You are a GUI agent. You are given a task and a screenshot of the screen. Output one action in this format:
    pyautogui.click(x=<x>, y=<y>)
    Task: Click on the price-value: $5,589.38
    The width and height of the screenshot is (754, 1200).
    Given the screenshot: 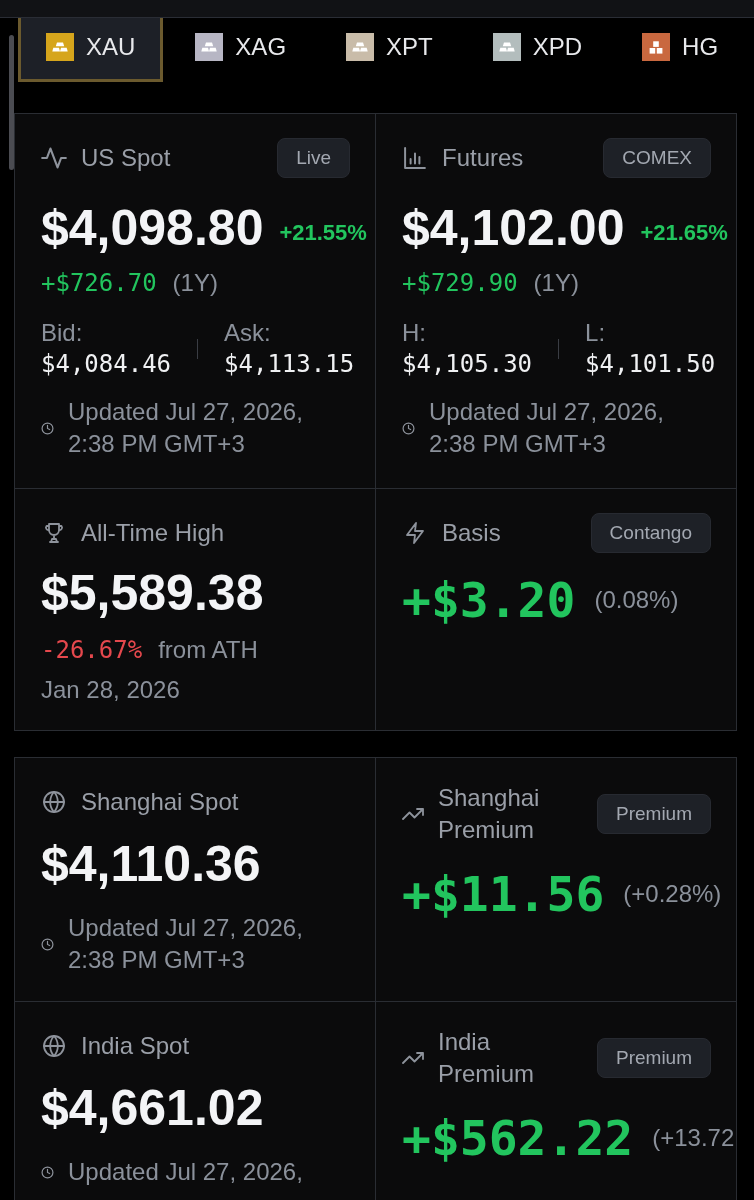 What is the action you would take?
    pyautogui.click(x=152, y=593)
    